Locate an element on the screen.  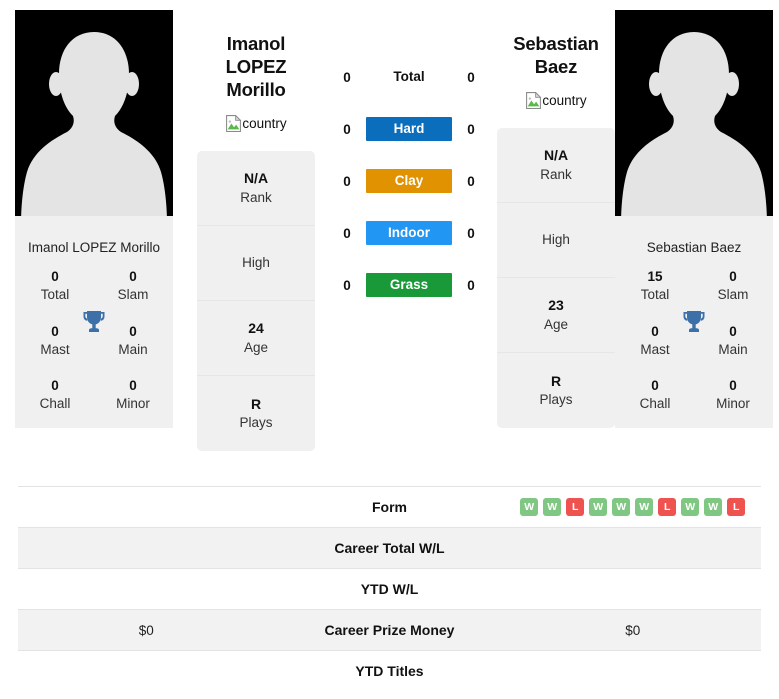
stat-row-age: 24 Age is located at coordinates (256, 339).